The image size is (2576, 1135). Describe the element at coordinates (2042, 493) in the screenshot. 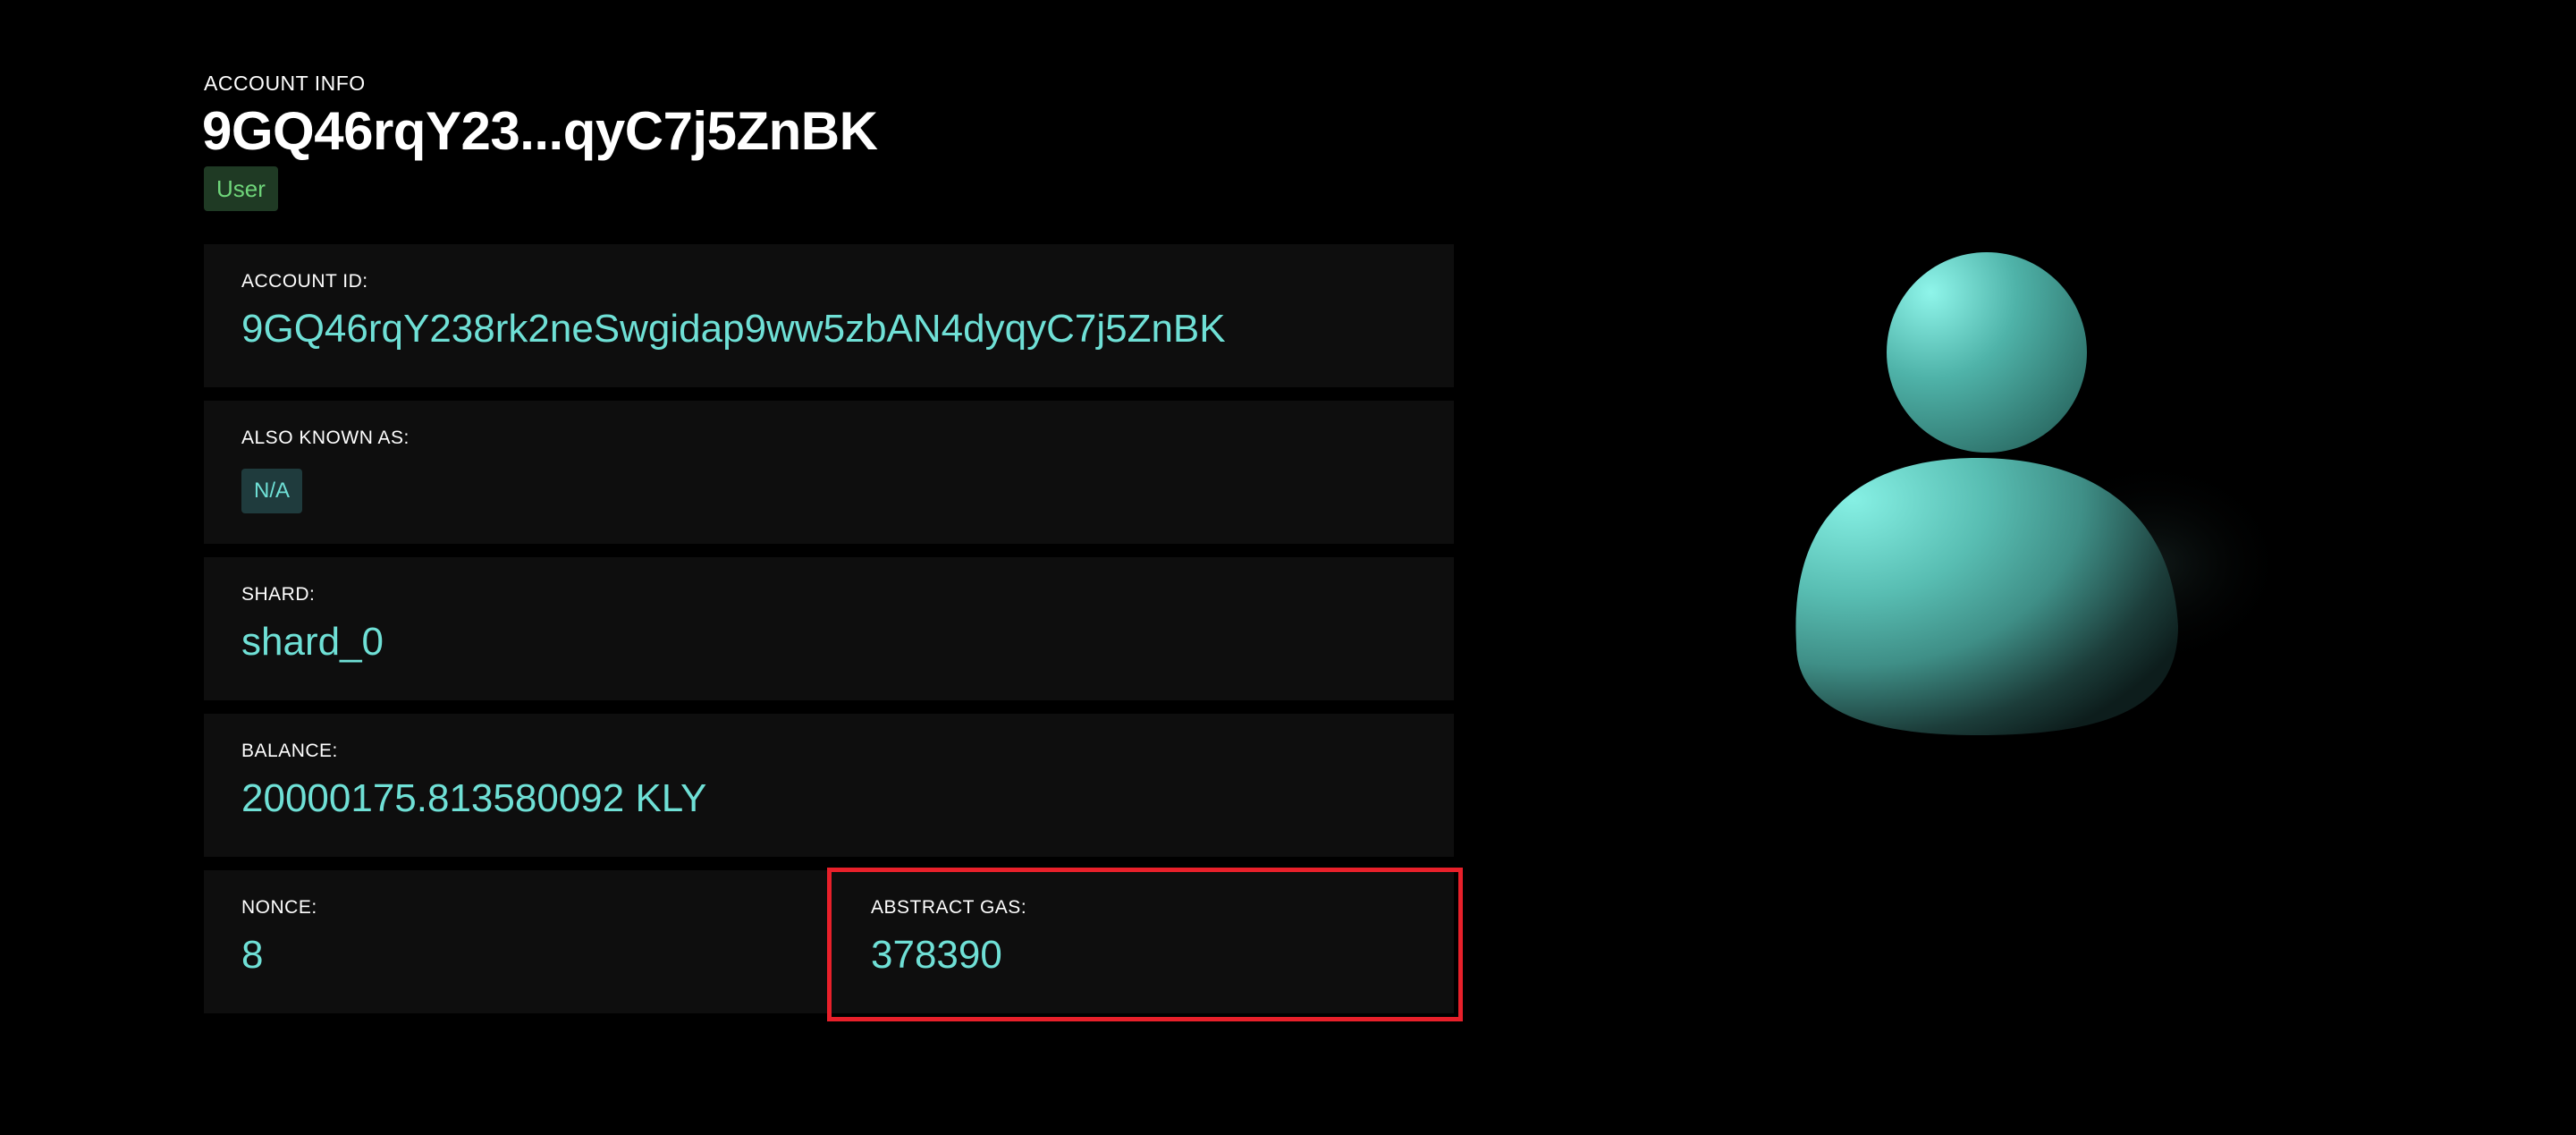

I see `user-avatar-icon` at that location.